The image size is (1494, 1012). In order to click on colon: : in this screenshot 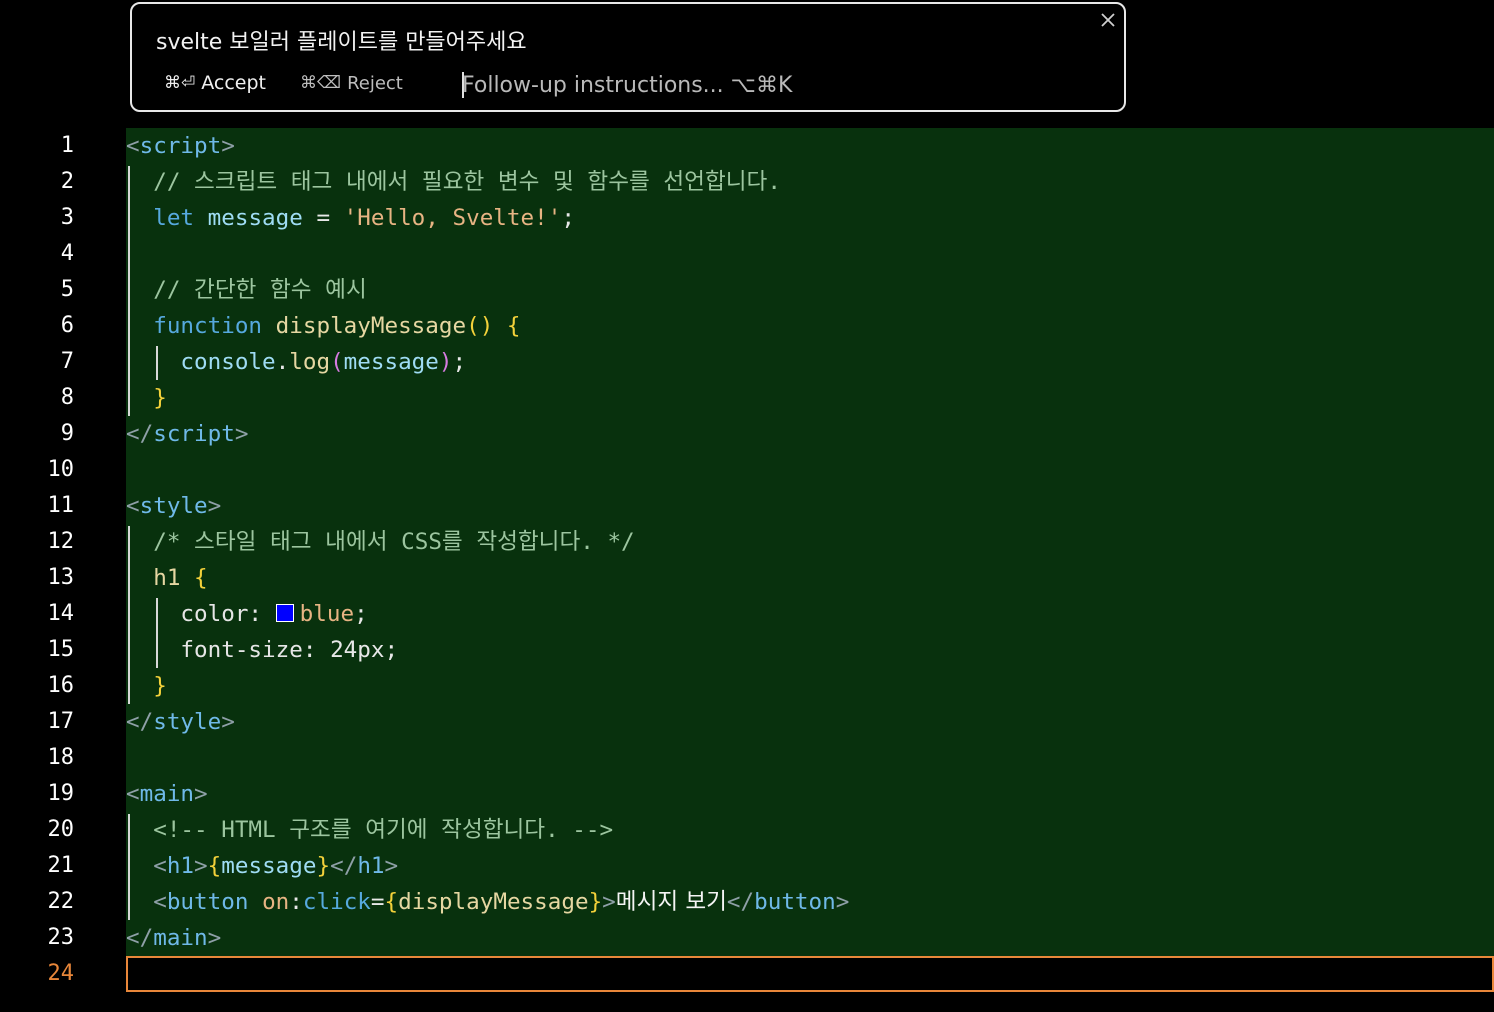, I will do `click(296, 902)`.